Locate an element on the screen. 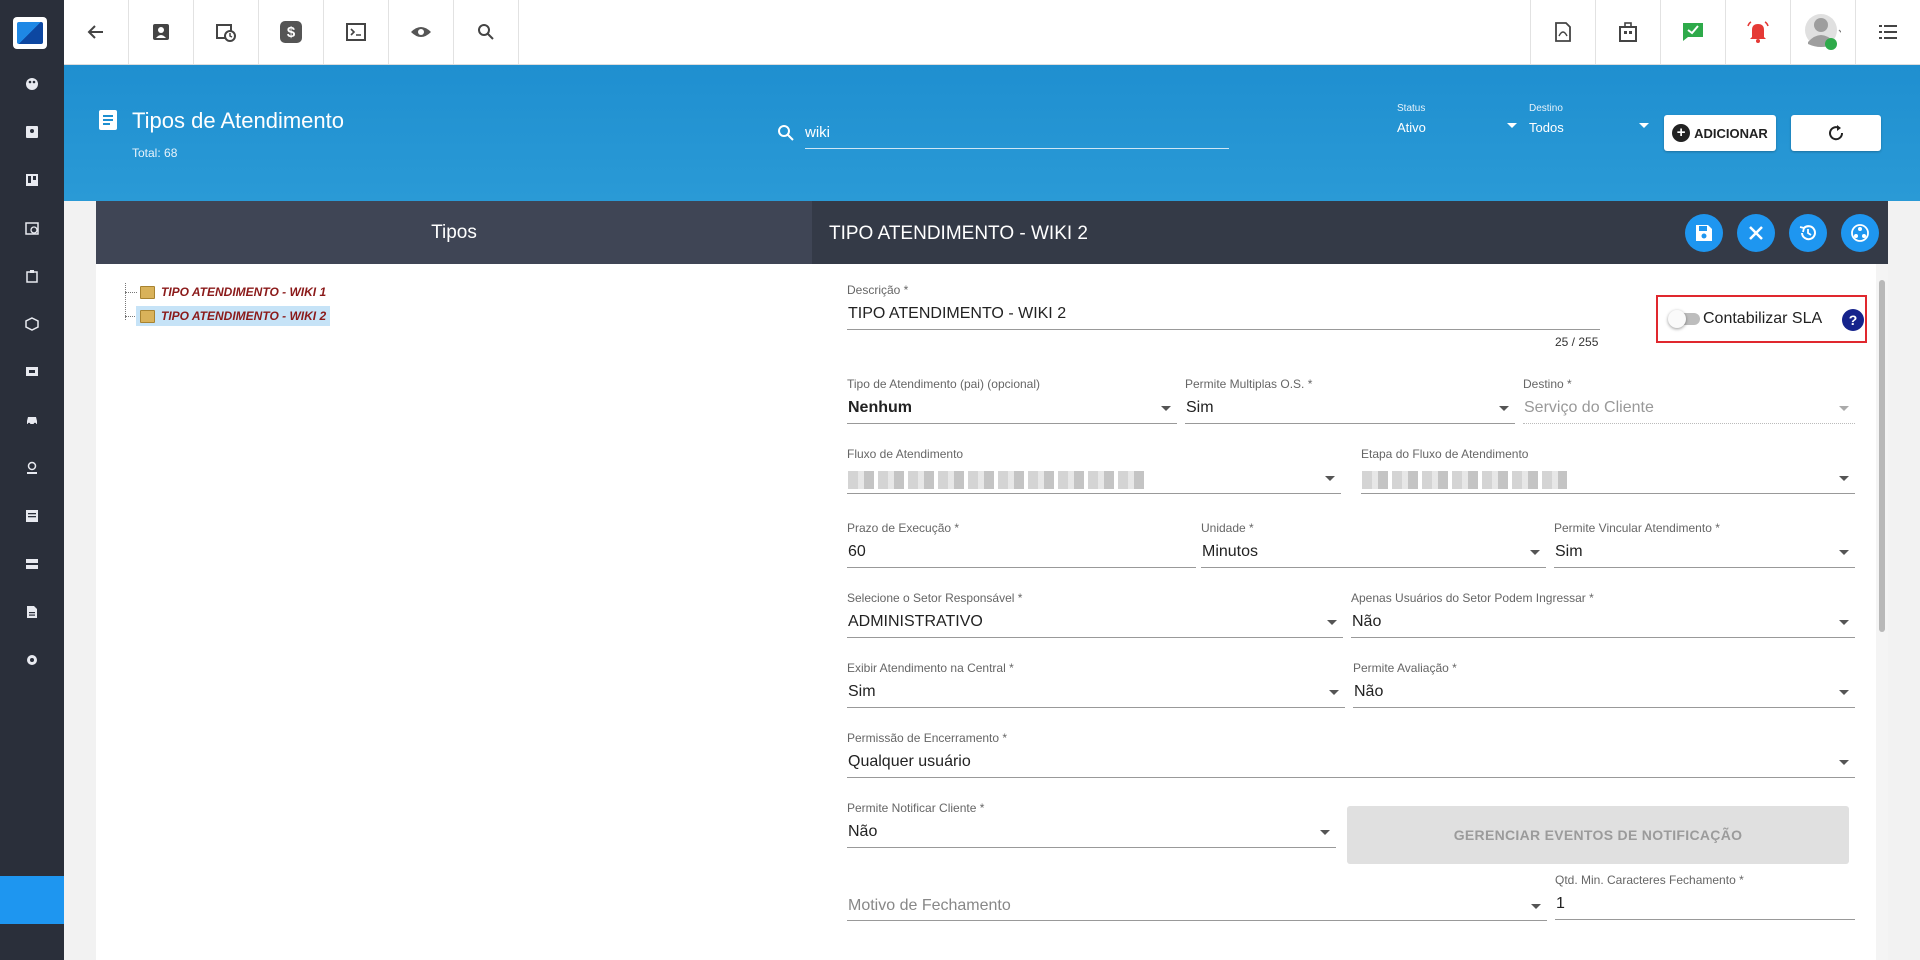 This screenshot has height=960, width=1920. prazo-field: Prazo de Execução * 60 is located at coordinates (1021, 544).